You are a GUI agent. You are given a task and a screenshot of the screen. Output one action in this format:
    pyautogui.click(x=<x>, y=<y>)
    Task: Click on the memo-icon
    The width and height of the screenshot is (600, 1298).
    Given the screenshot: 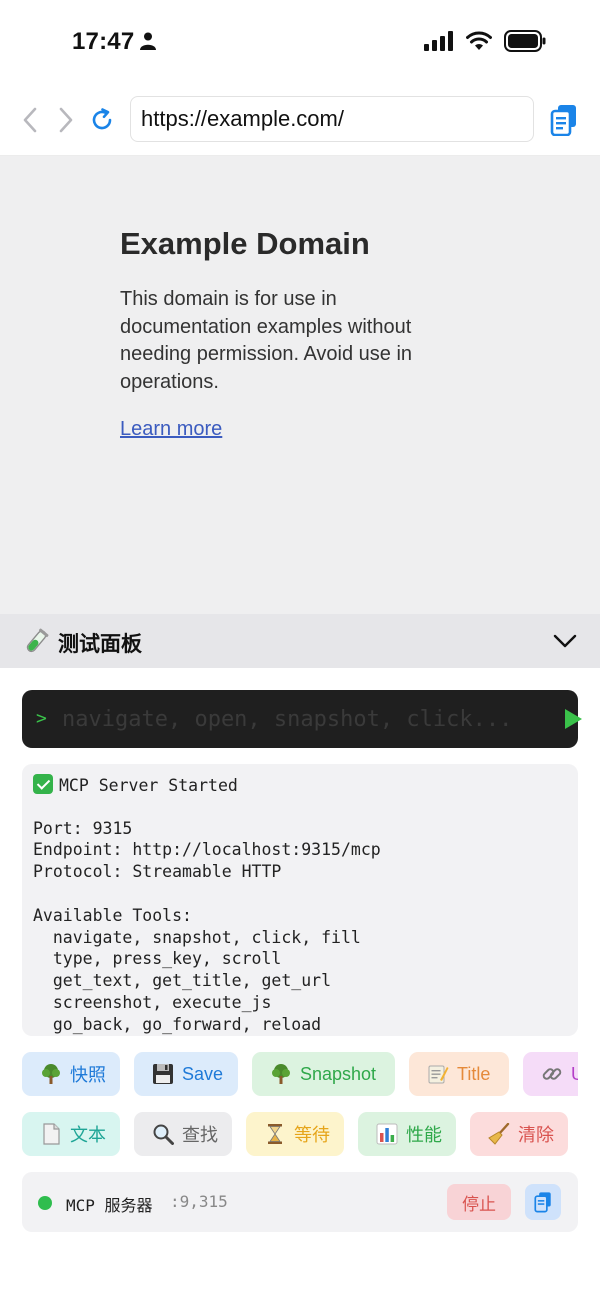 What is the action you would take?
    pyautogui.click(x=438, y=1074)
    